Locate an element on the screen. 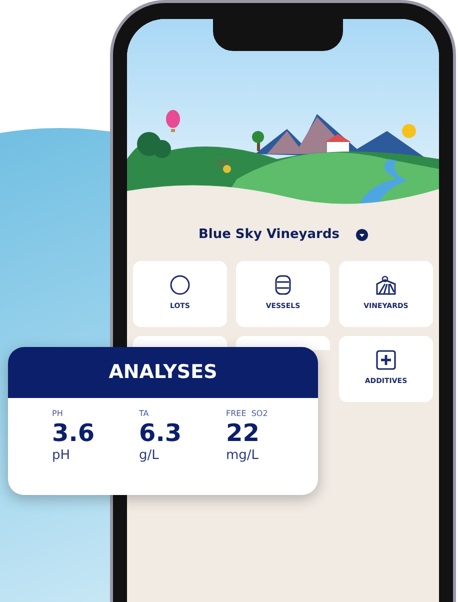  barrel-icon is located at coordinates (283, 285).